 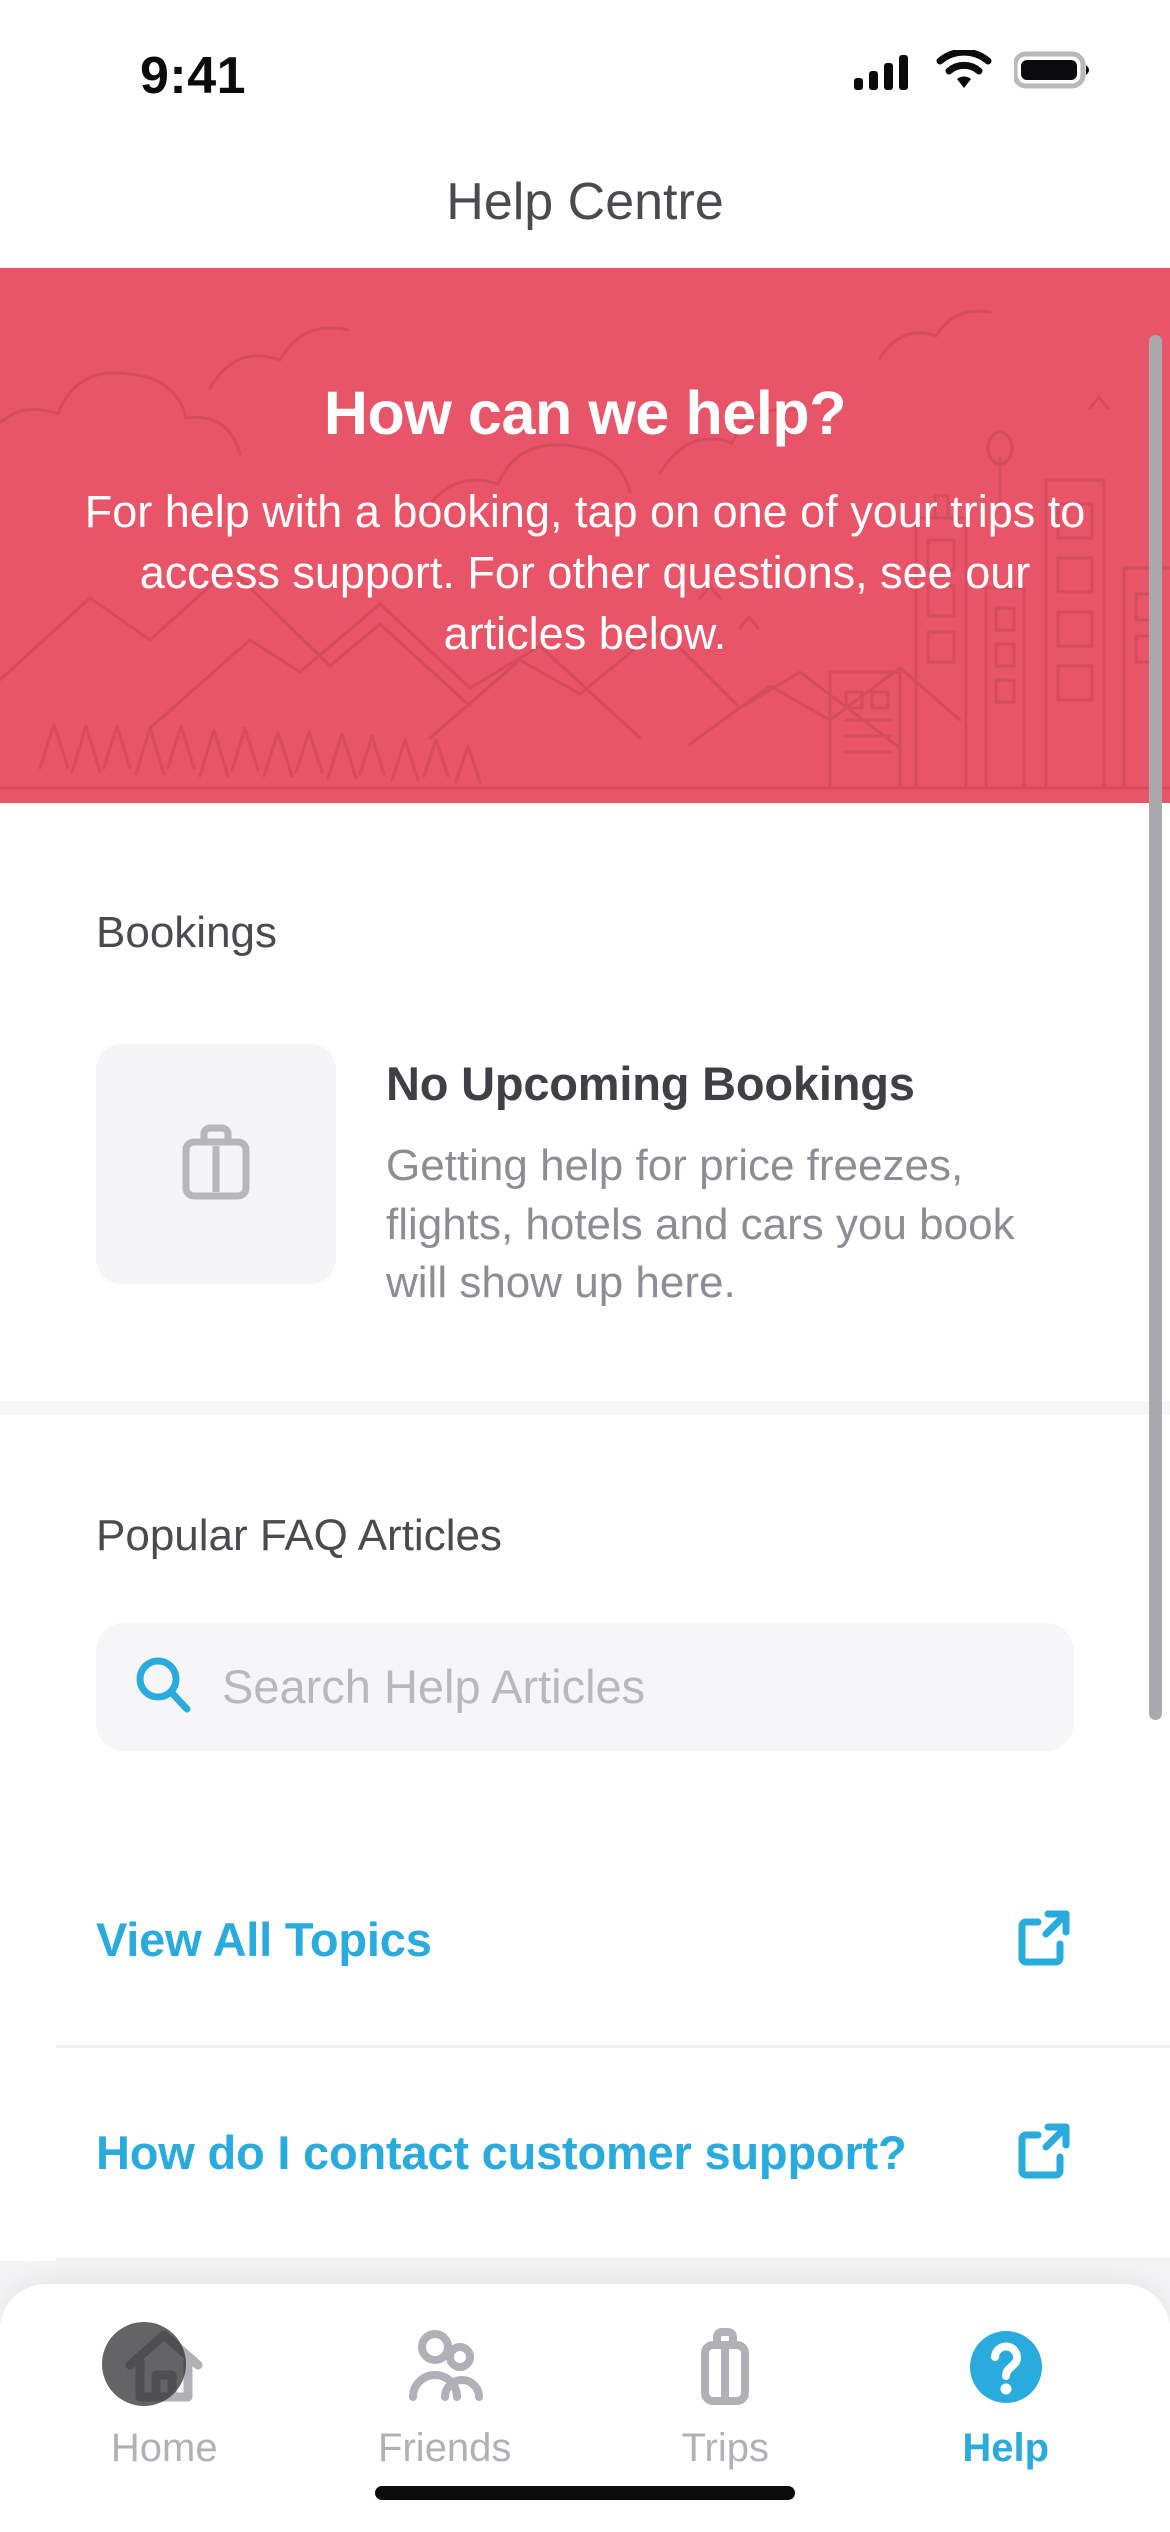 I want to click on status-bar: 9:41, so click(x=585, y=79).